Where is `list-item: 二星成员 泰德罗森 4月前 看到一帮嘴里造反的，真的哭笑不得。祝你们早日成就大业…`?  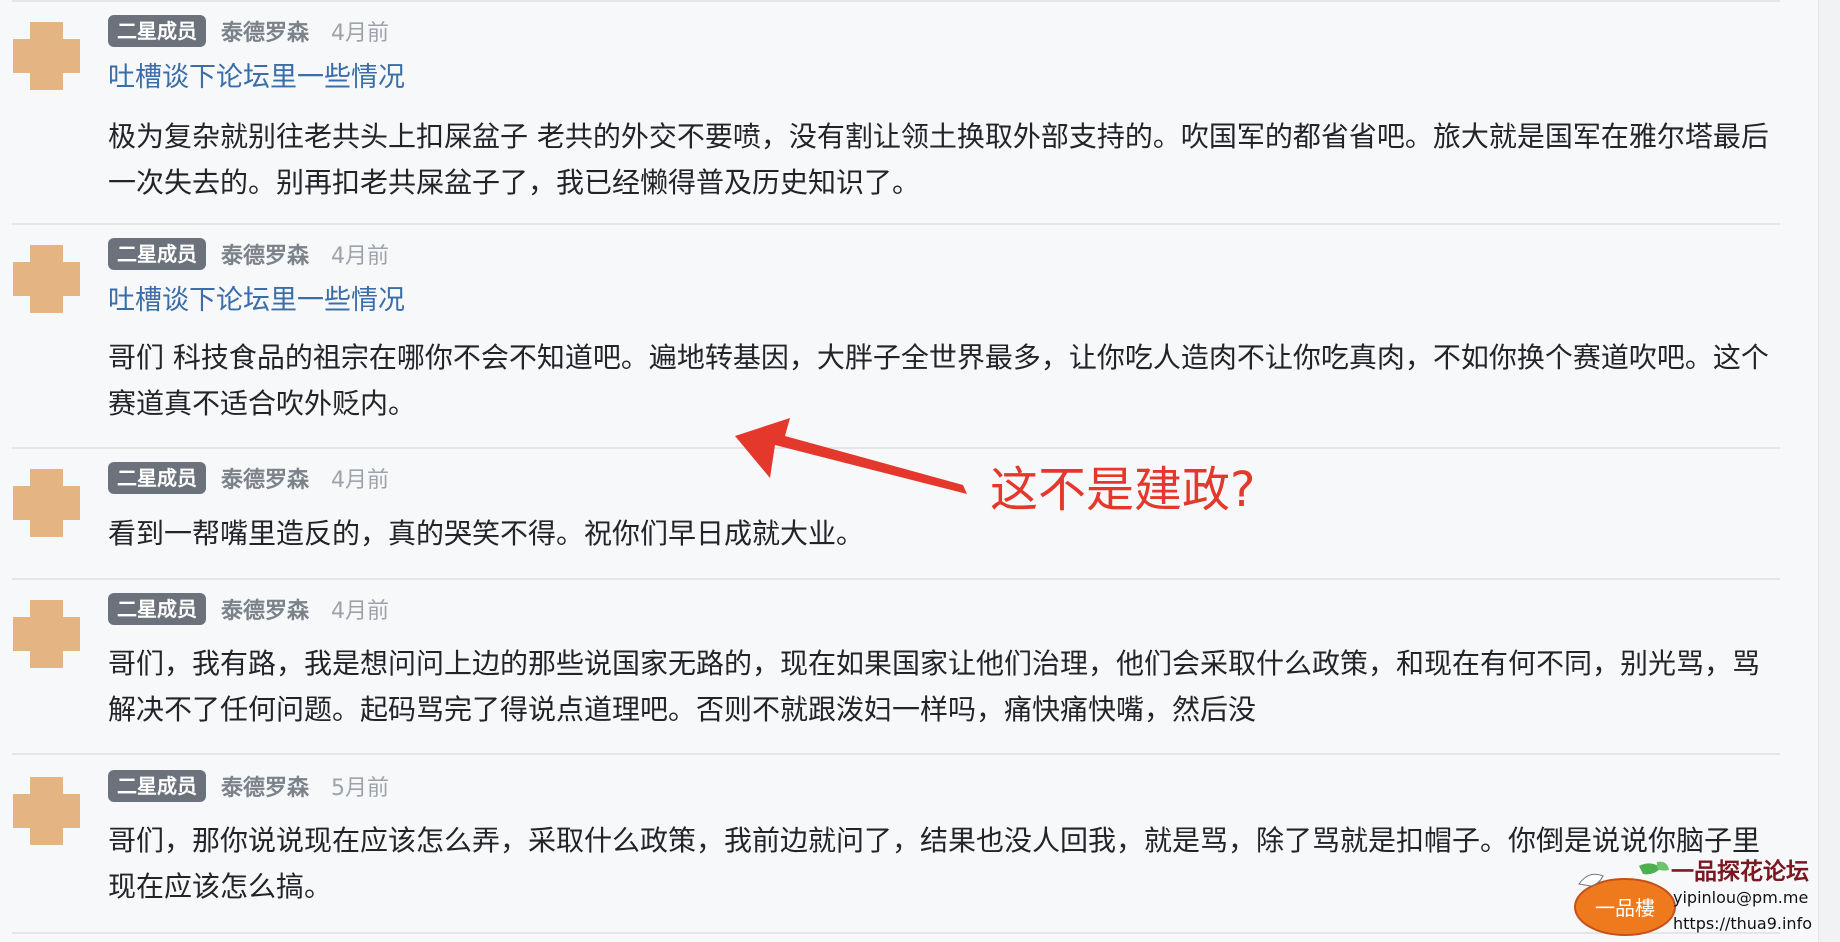
list-item: 二星成员 泰德罗森 4月前 看到一帮嘴里造反的，真的哭笑不得。祝你们早日成就大业… is located at coordinates (890, 513).